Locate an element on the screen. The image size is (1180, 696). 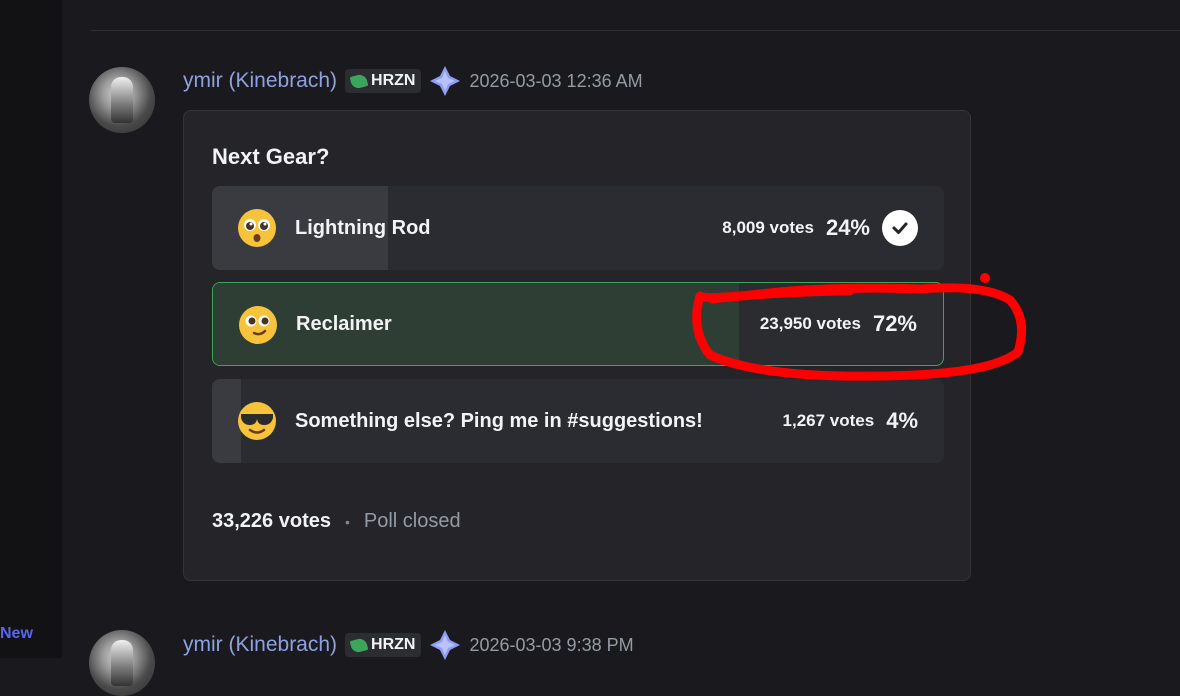
message-header: ymir (Kinebrach) HRZN 2026-03-03 9:38 PM is located at coordinates (408, 645).